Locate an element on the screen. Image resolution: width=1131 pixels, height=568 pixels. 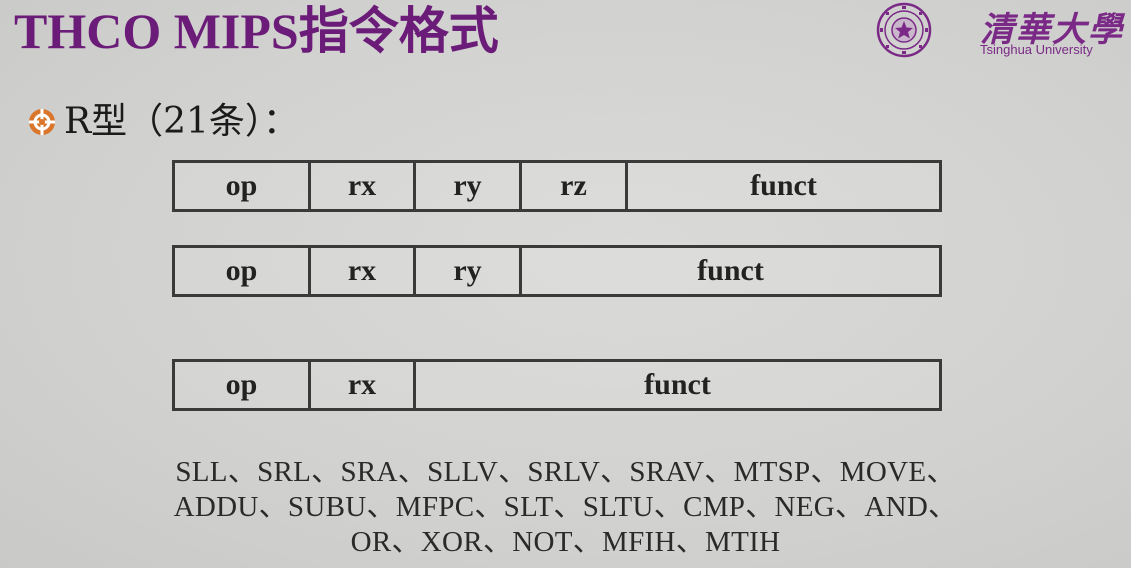
circle-target-icon is located at coordinates (42, 122).